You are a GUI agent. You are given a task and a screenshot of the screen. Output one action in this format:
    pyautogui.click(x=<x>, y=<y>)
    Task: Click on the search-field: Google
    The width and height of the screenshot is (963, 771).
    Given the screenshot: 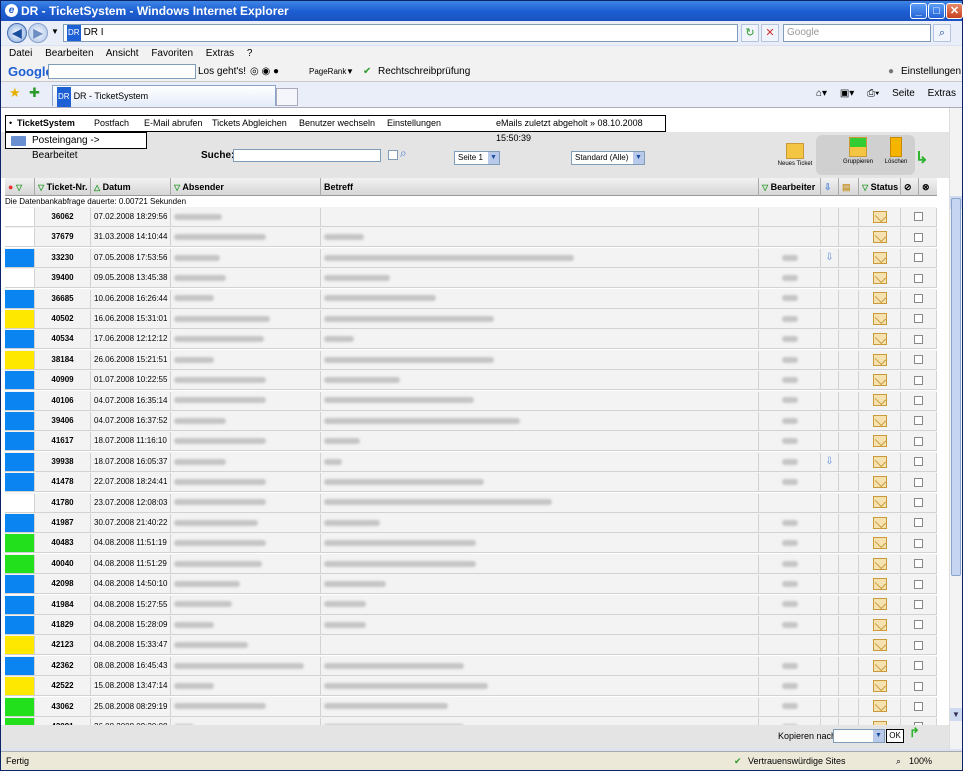 What is the action you would take?
    pyautogui.click(x=857, y=33)
    